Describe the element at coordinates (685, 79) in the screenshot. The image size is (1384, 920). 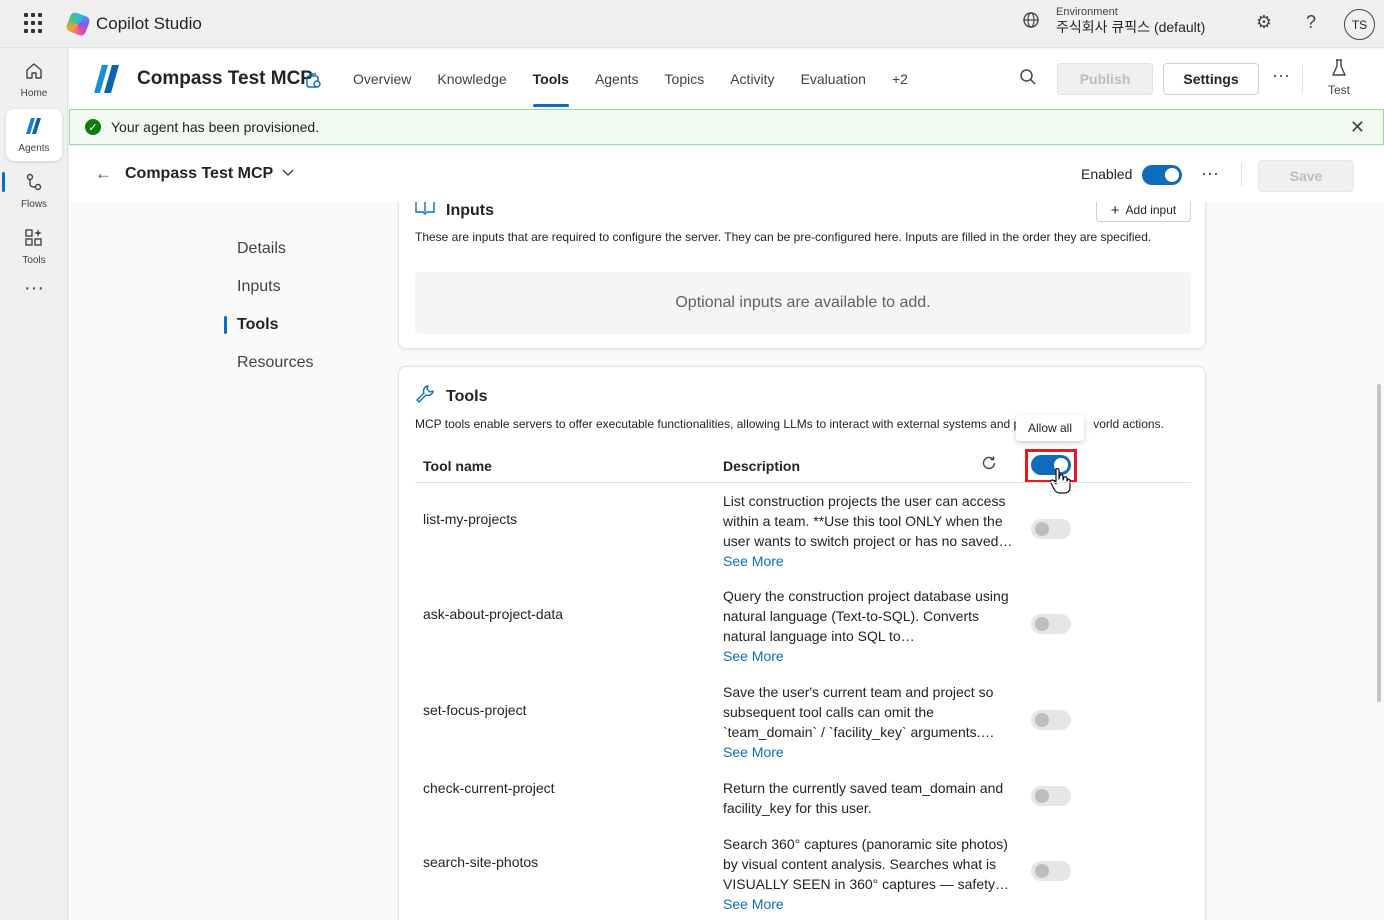
I see `tab-topics: Topics` at that location.